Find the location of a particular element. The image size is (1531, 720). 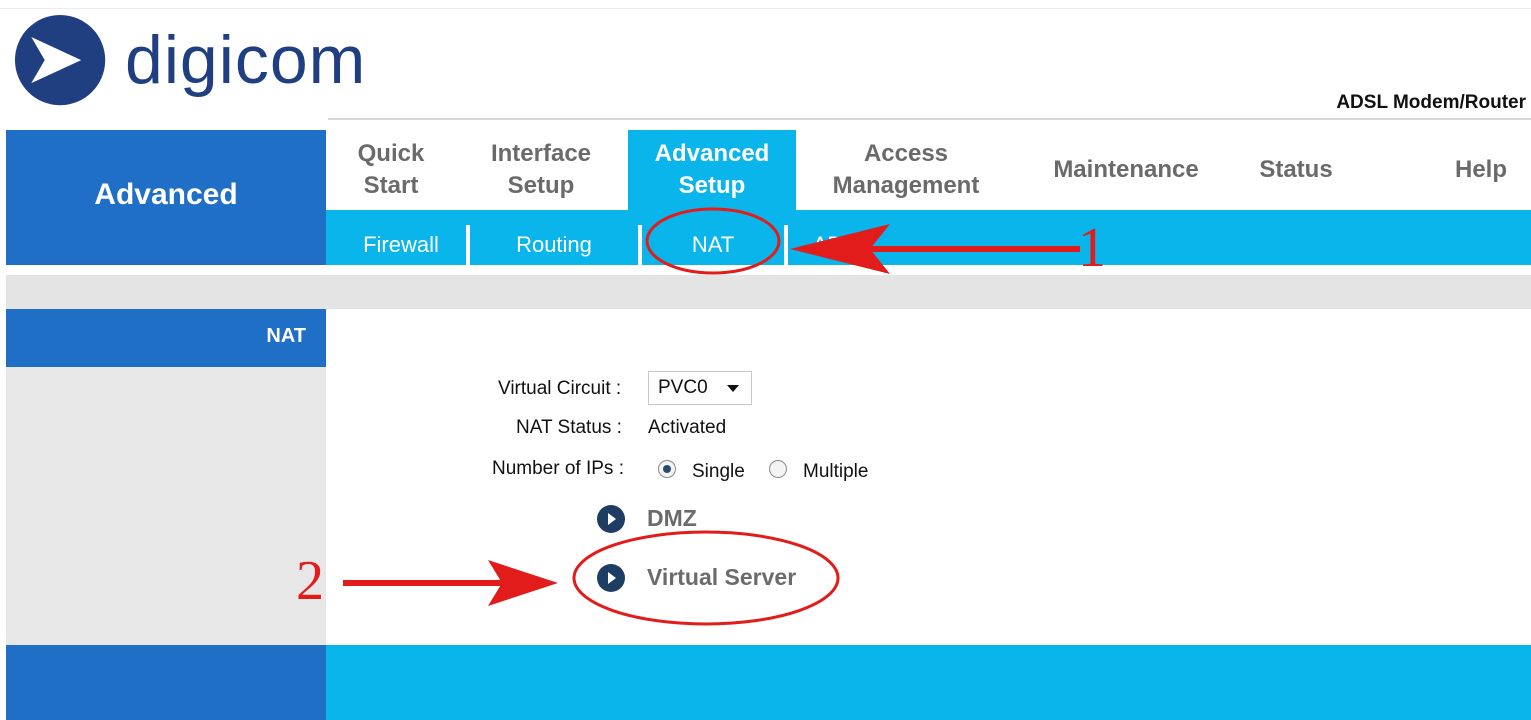

footer-right is located at coordinates (928, 682).